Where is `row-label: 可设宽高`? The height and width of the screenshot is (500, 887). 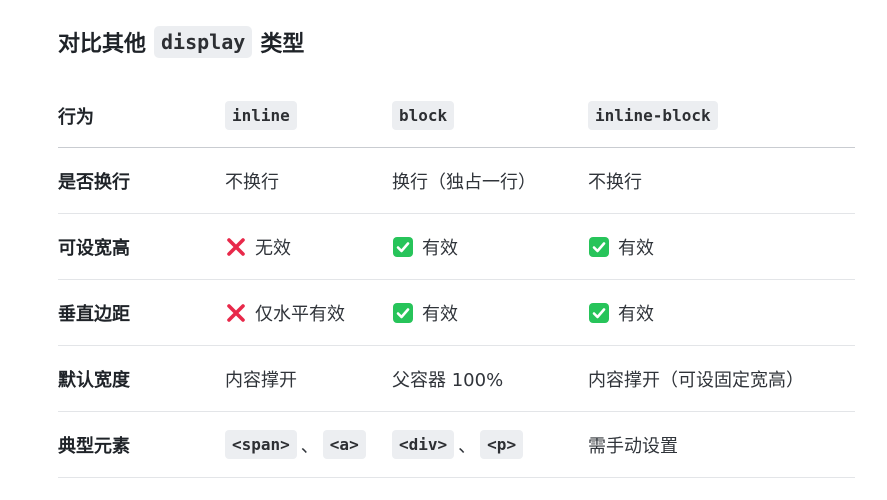 row-label: 可设宽高 is located at coordinates (94, 248).